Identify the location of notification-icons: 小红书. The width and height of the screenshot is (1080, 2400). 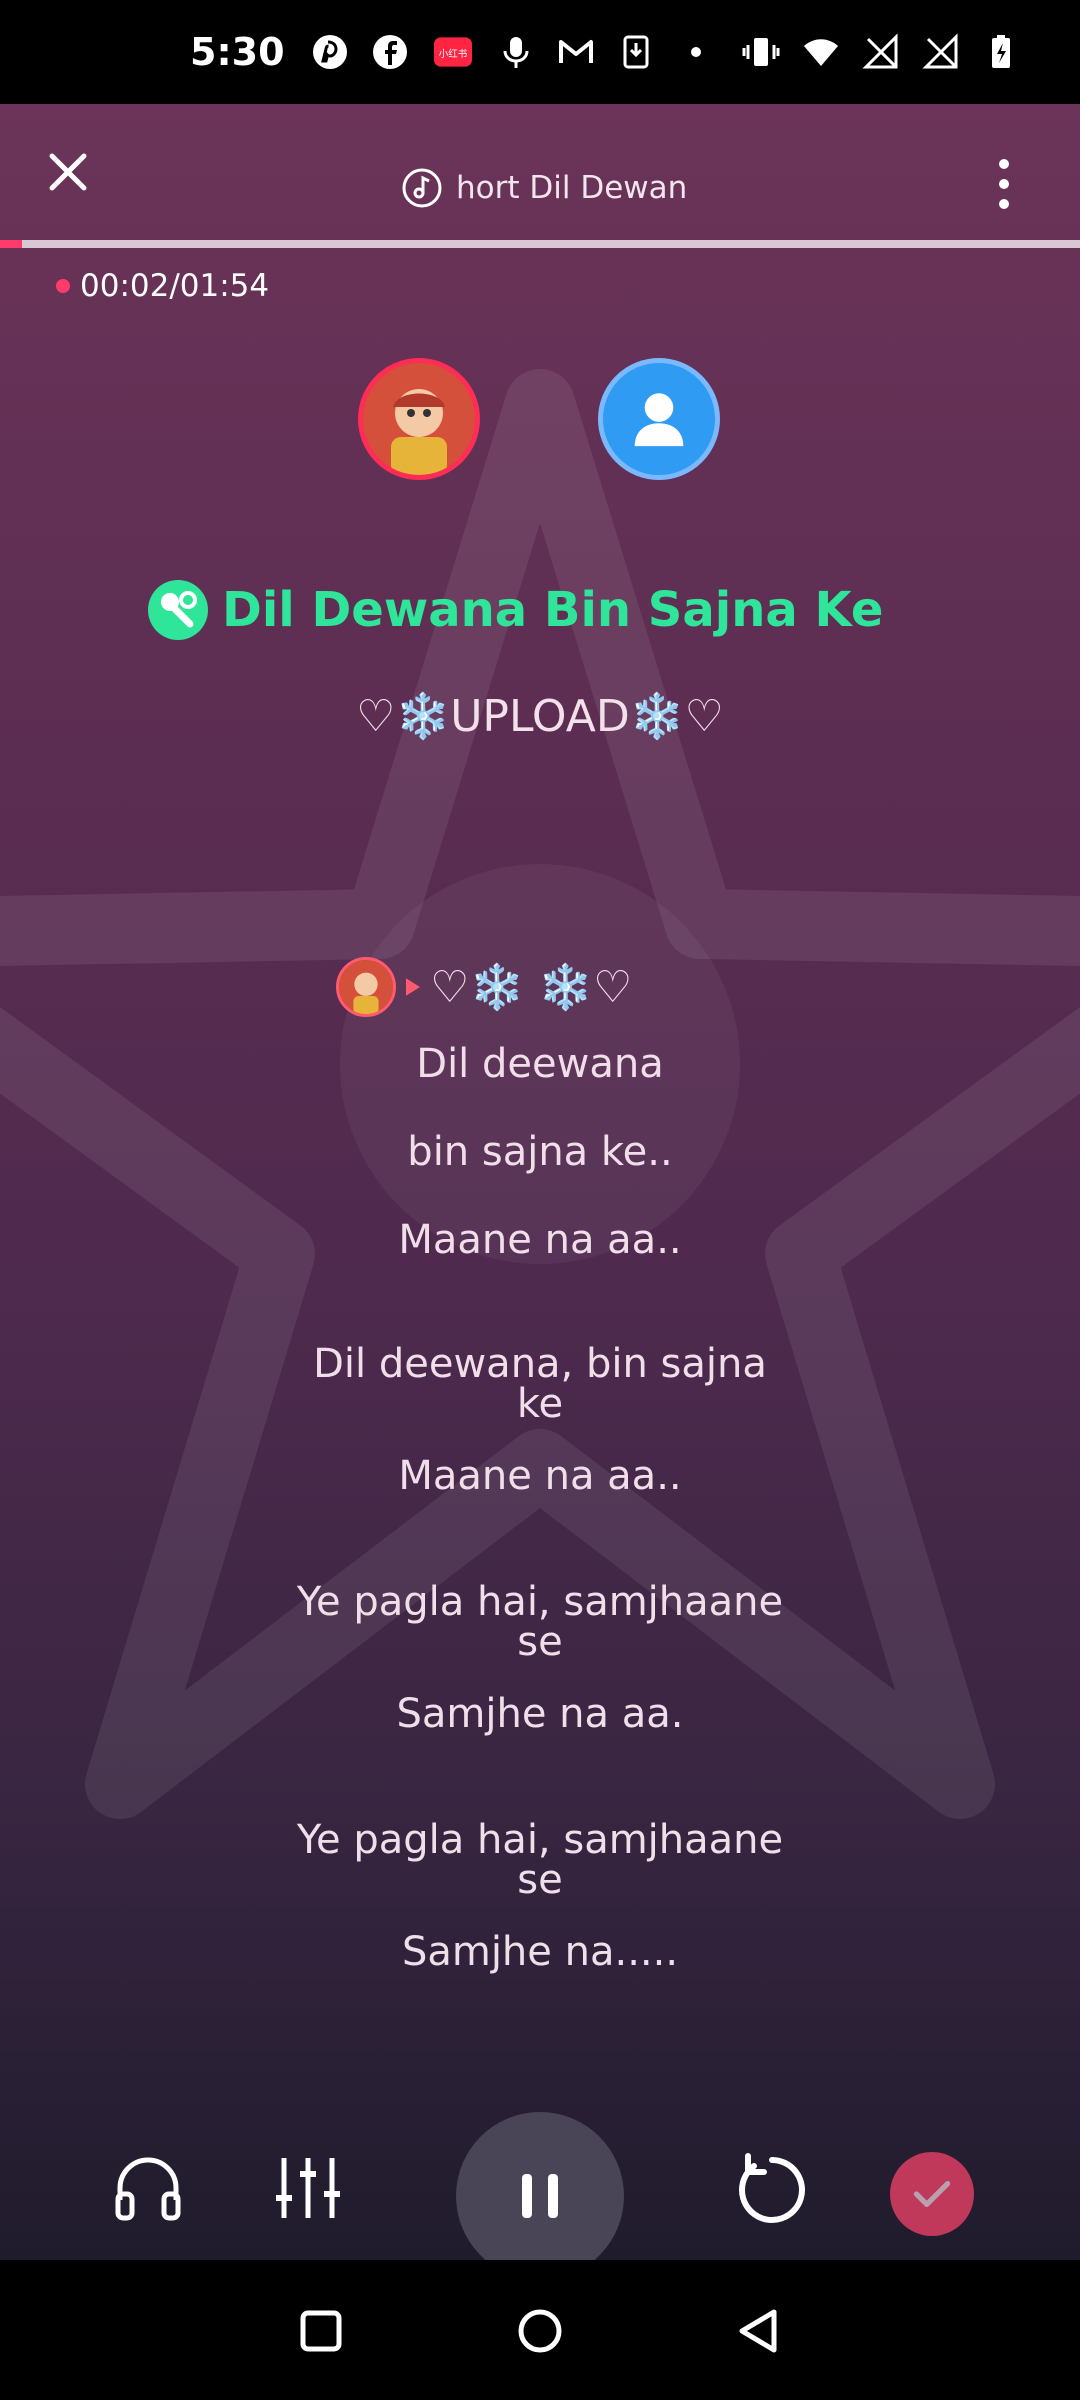
(513, 52).